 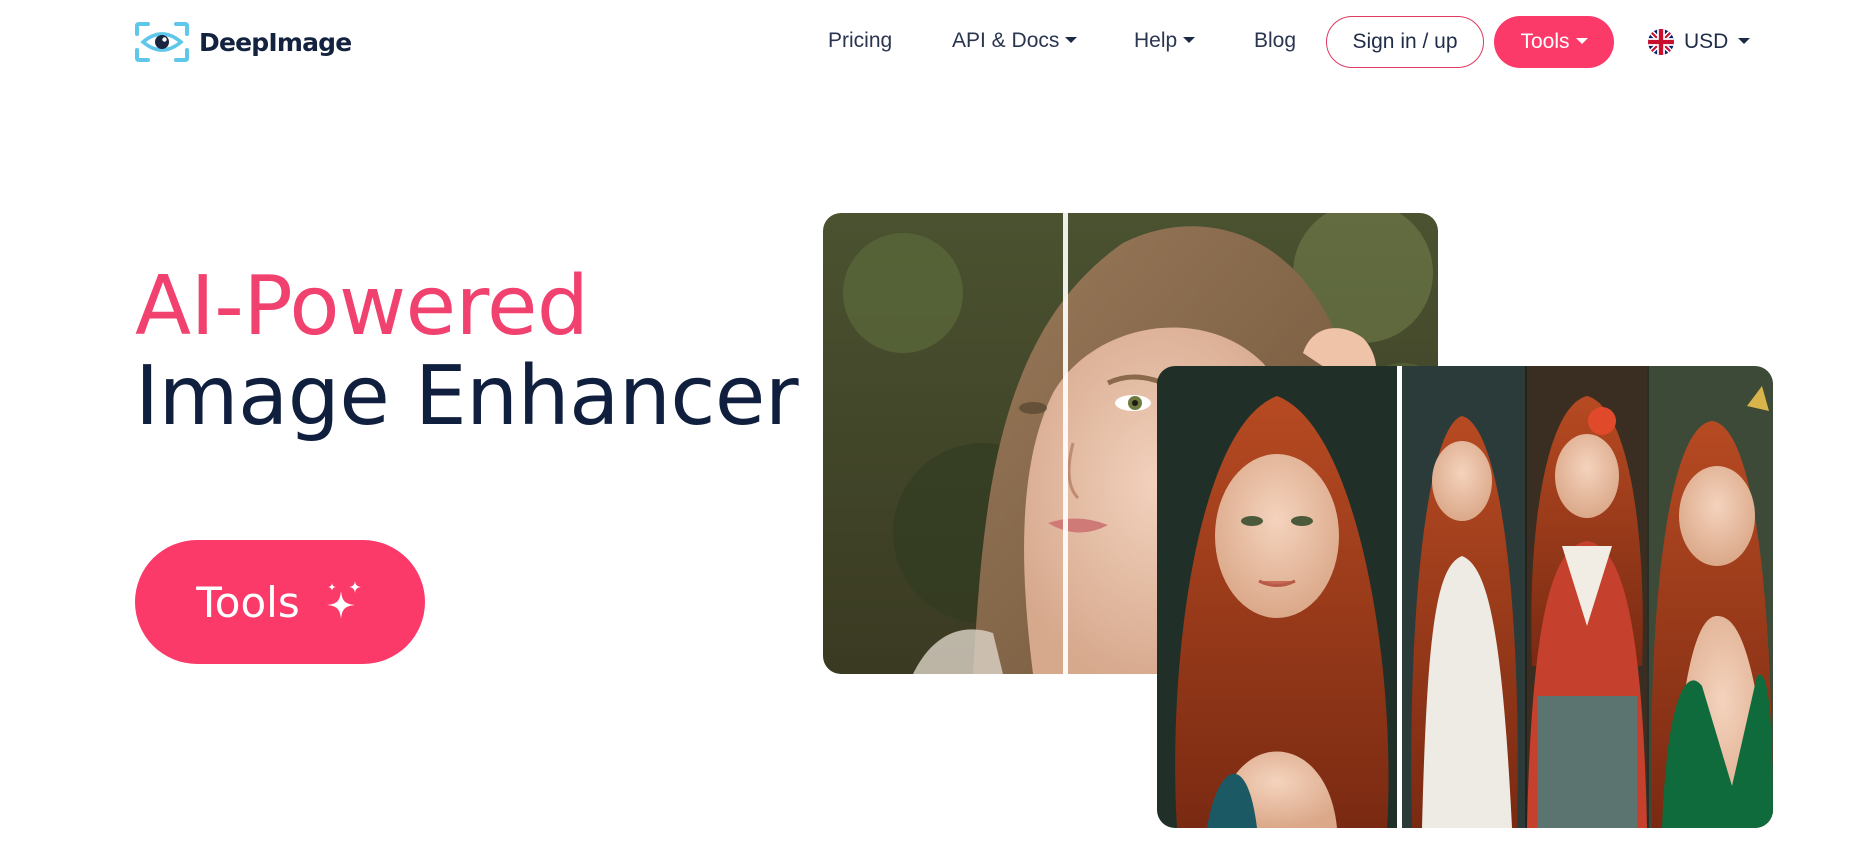 What do you see at coordinates (1706, 41) in the screenshot?
I see `currency-label: USD` at bounding box center [1706, 41].